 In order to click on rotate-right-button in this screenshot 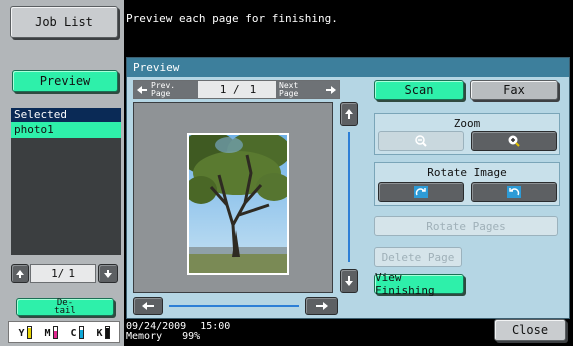, I will do `click(514, 192)`.